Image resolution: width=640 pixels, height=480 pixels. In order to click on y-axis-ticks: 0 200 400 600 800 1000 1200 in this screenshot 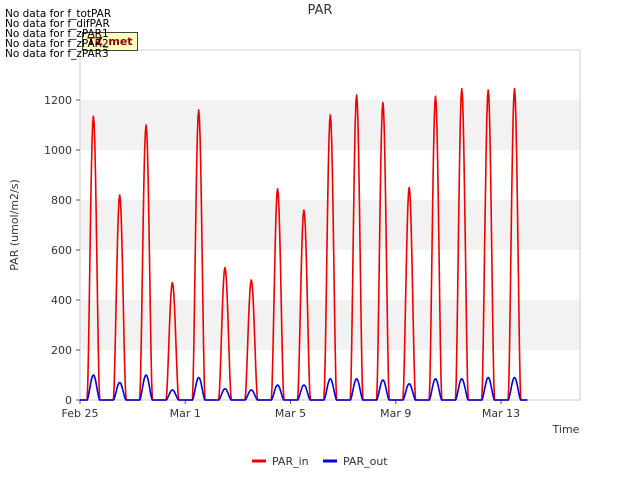, I will do `click(62, 250)`.